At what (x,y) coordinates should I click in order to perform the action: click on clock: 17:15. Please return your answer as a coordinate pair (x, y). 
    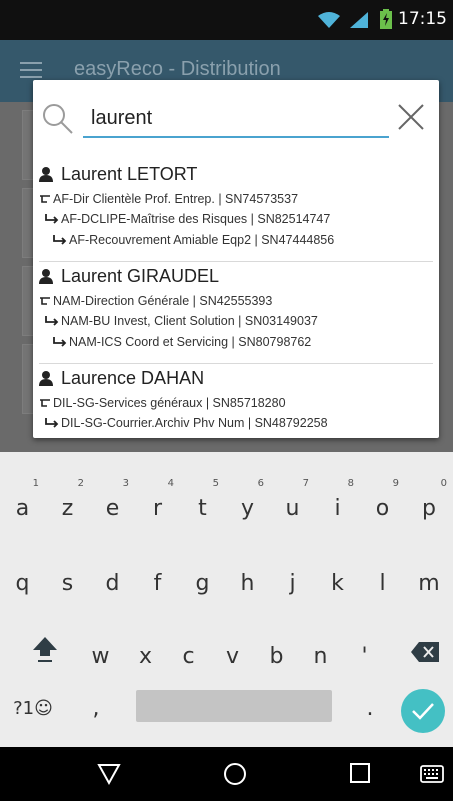
    Looking at the image, I should click on (422, 19).